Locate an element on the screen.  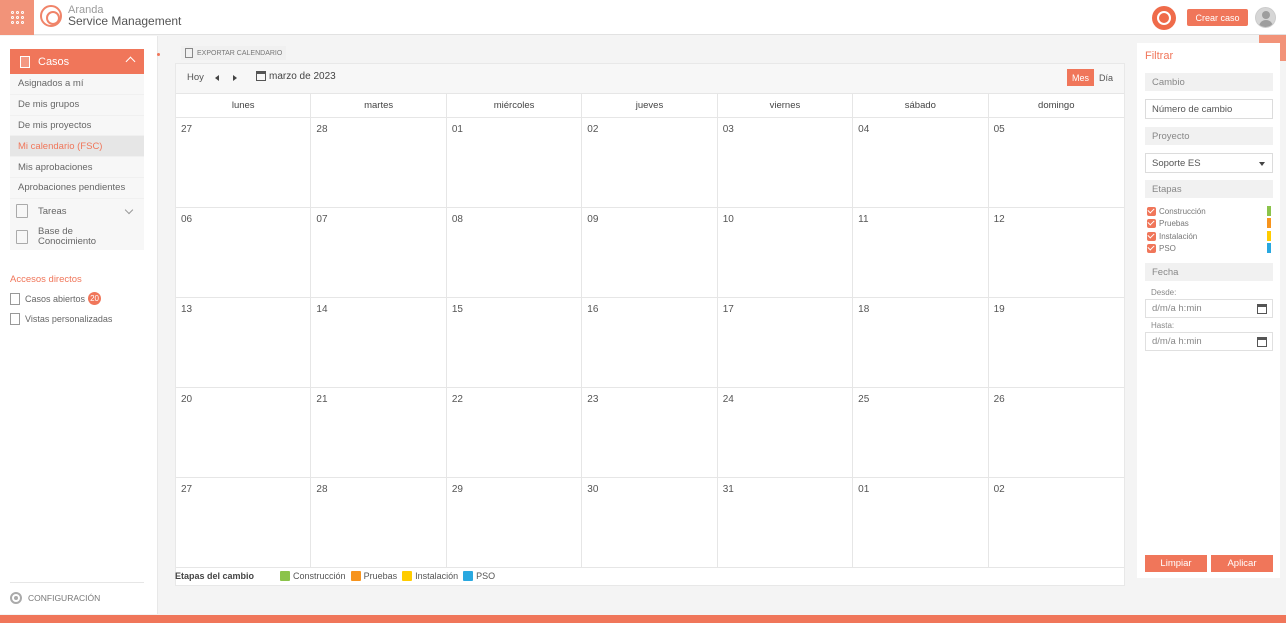
sidebar-item-base-conocimiento: Base de Conocimiento is located at coordinates (77, 236).